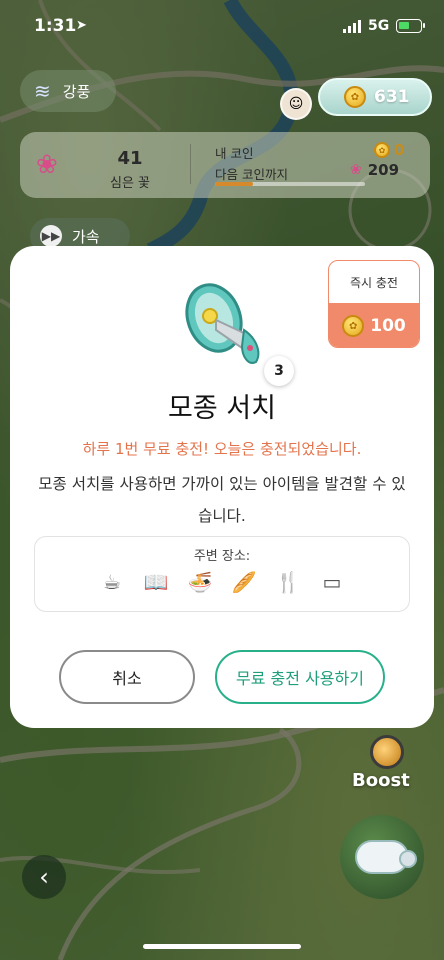 Image resolution: width=444 pixels, height=960 pixels. What do you see at coordinates (55, 26) in the screenshot?
I see `status-time: 1:31` at bounding box center [55, 26].